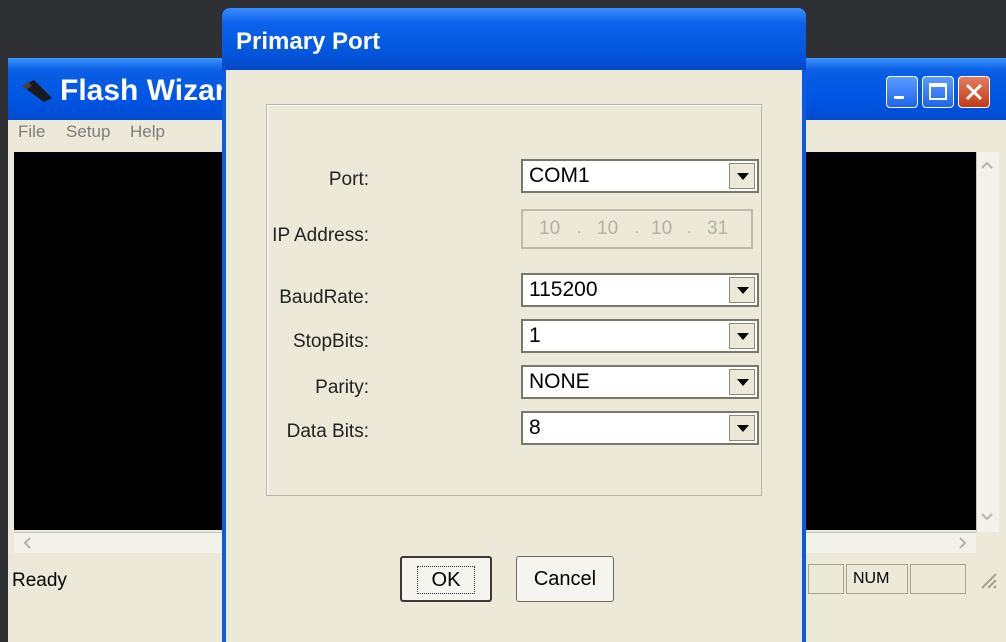  Describe the element at coordinates (938, 92) in the screenshot. I see `maximize-icon` at that location.